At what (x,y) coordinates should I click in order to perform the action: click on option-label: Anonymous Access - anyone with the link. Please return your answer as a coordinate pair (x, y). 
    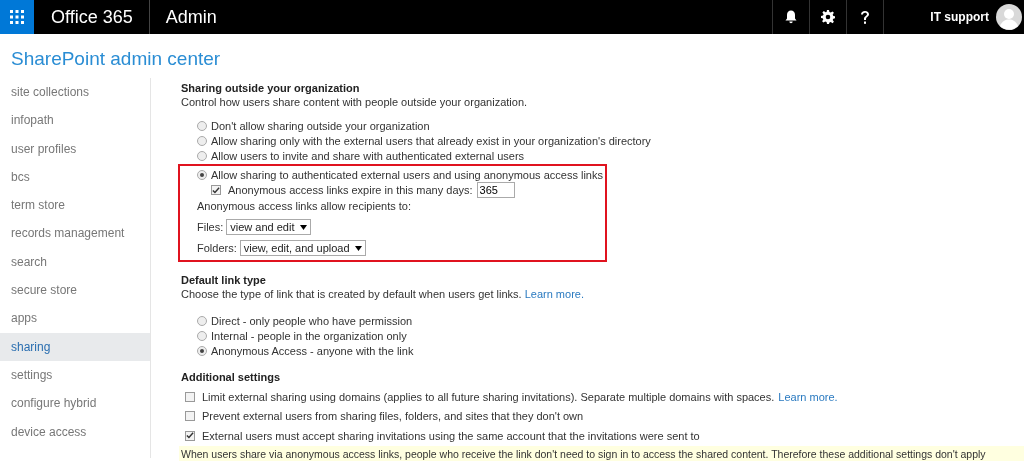
    Looking at the image, I should click on (312, 351).